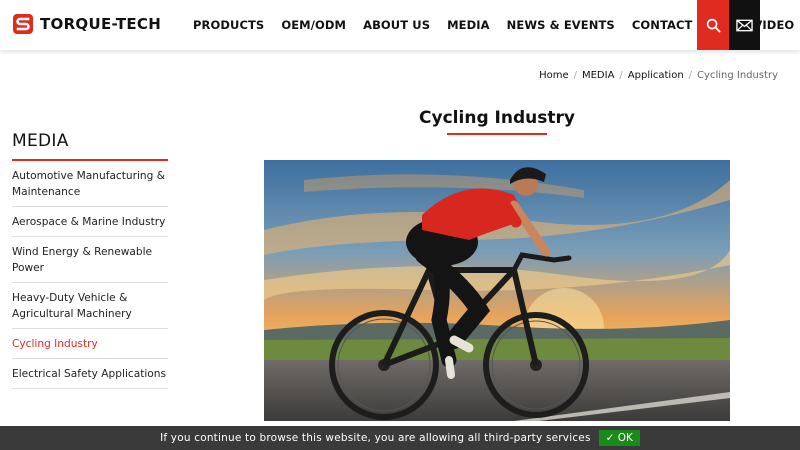 This screenshot has height=450, width=800. I want to click on sidebar-item-aerospace-marine: Aerospace & Marine Industry, so click(90, 222).